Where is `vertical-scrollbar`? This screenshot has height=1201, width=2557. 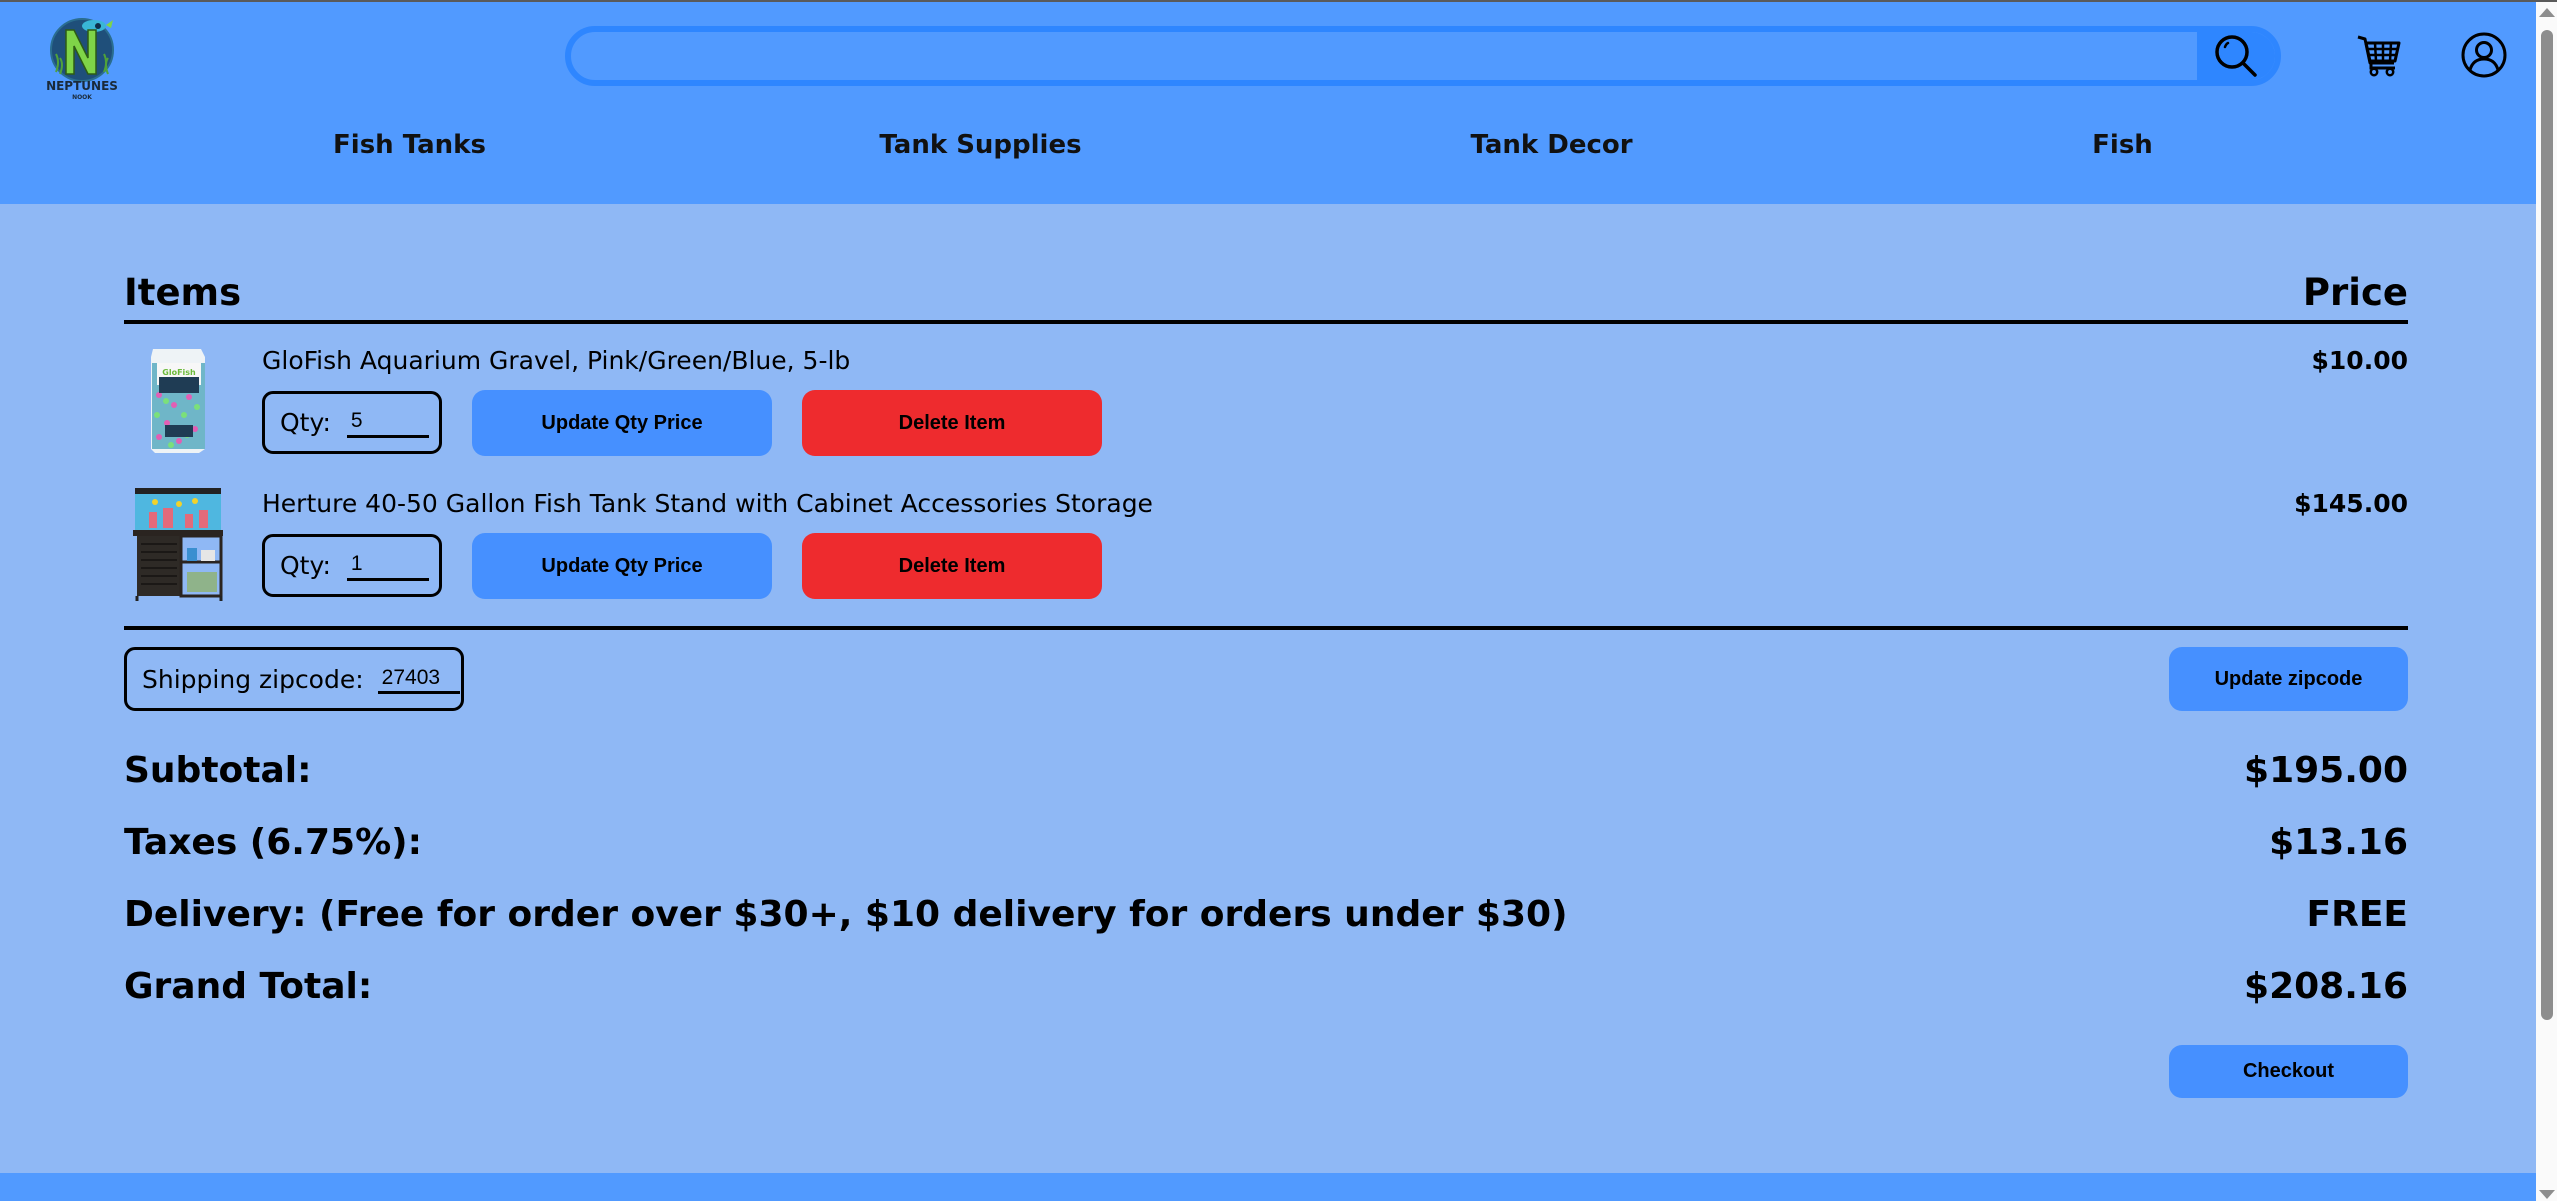 vertical-scrollbar is located at coordinates (2546, 601).